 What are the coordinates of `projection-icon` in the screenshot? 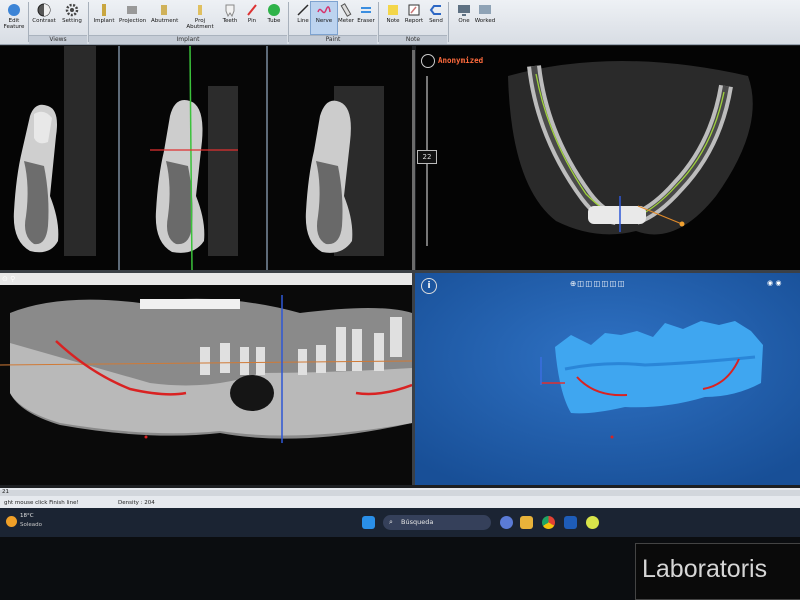 It's located at (132, 10).